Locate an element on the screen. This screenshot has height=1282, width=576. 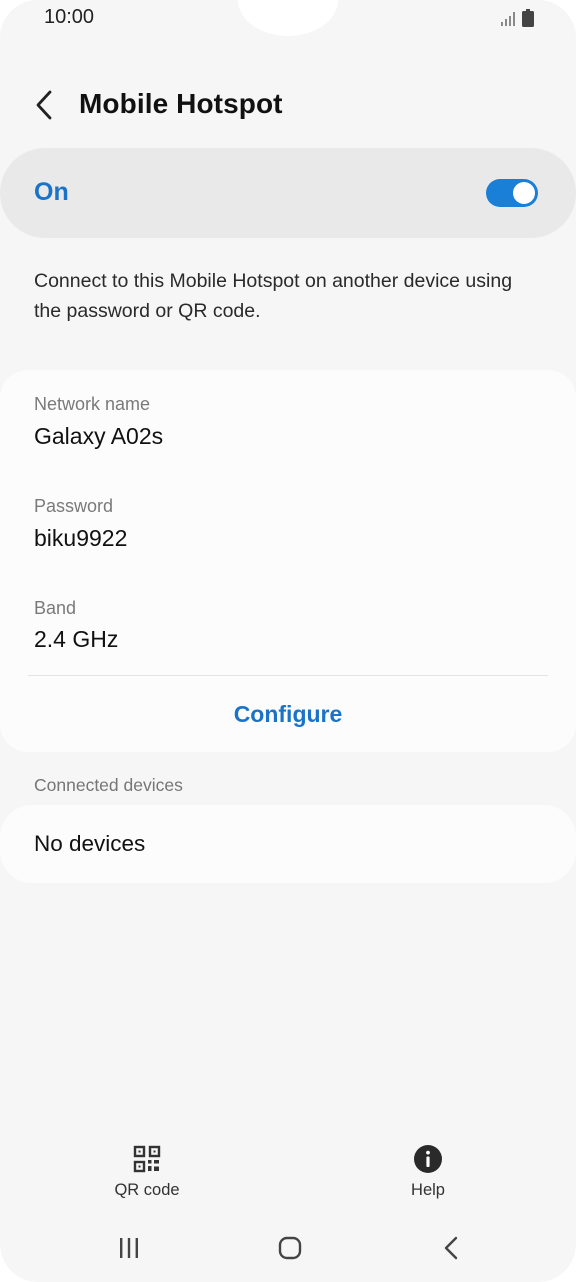
signal-icon is located at coordinates (508, 19).